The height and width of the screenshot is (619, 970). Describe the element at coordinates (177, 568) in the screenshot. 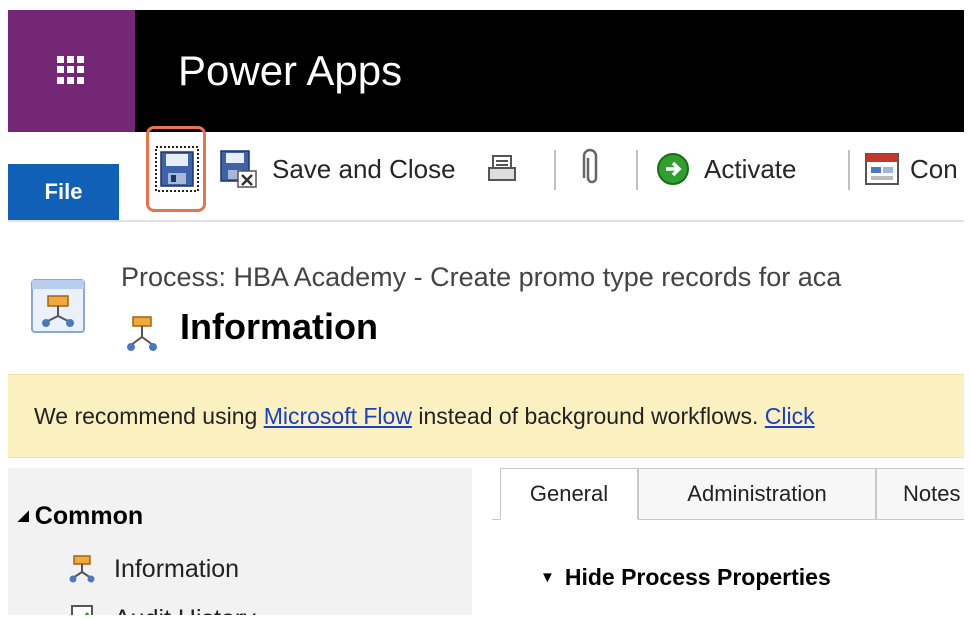

I see `nav-item-label: Information` at that location.